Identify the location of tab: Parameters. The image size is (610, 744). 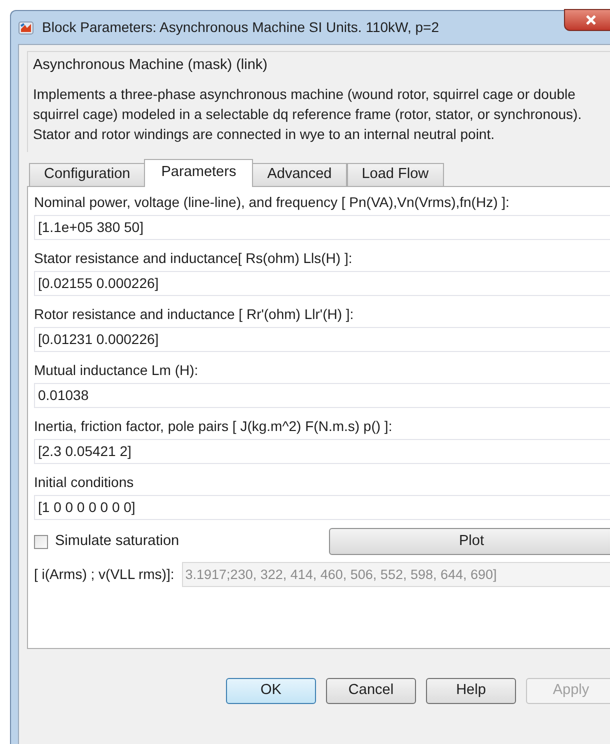
(199, 172).